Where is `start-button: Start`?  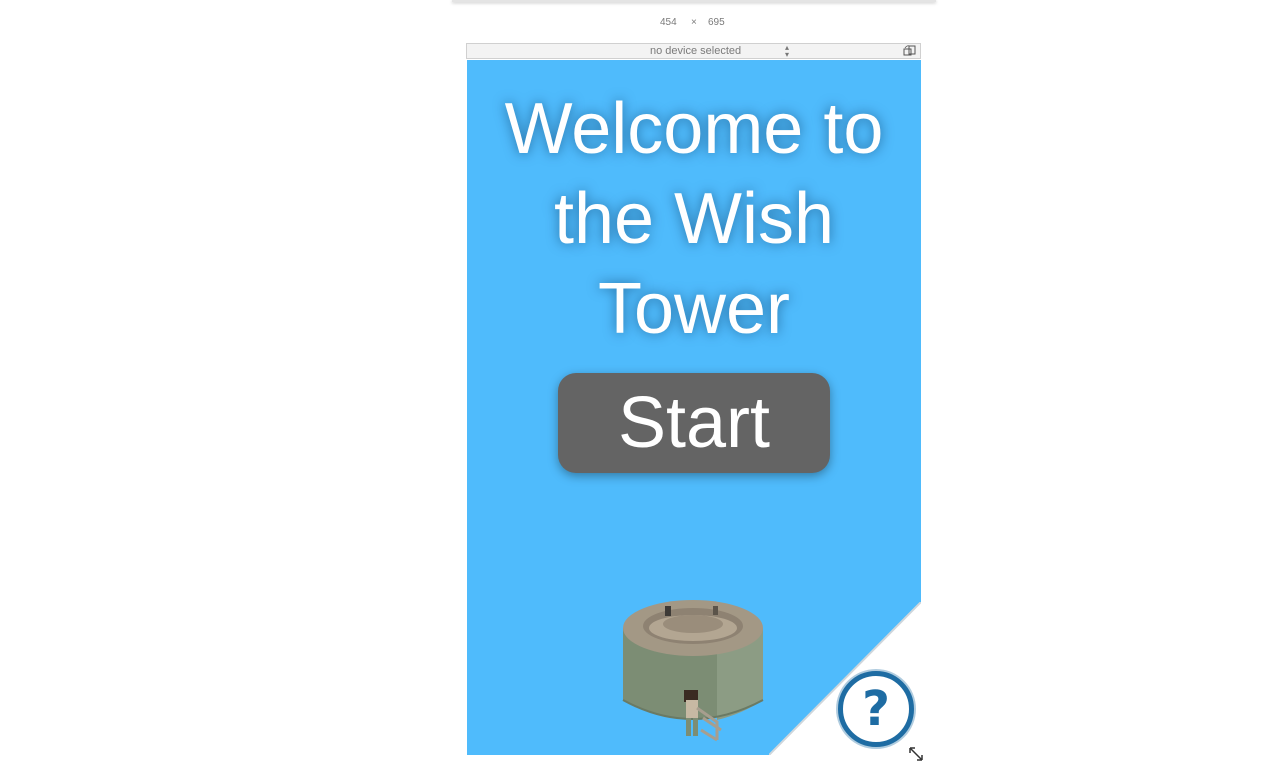 start-button: Start is located at coordinates (694, 423).